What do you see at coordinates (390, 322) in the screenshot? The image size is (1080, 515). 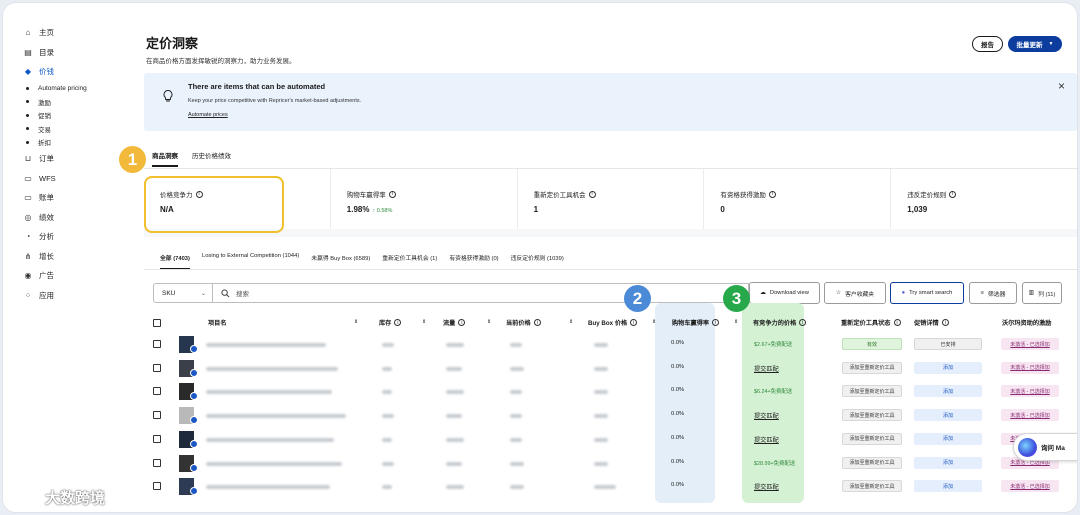 I see `col-inventory: 库存 i` at bounding box center [390, 322].